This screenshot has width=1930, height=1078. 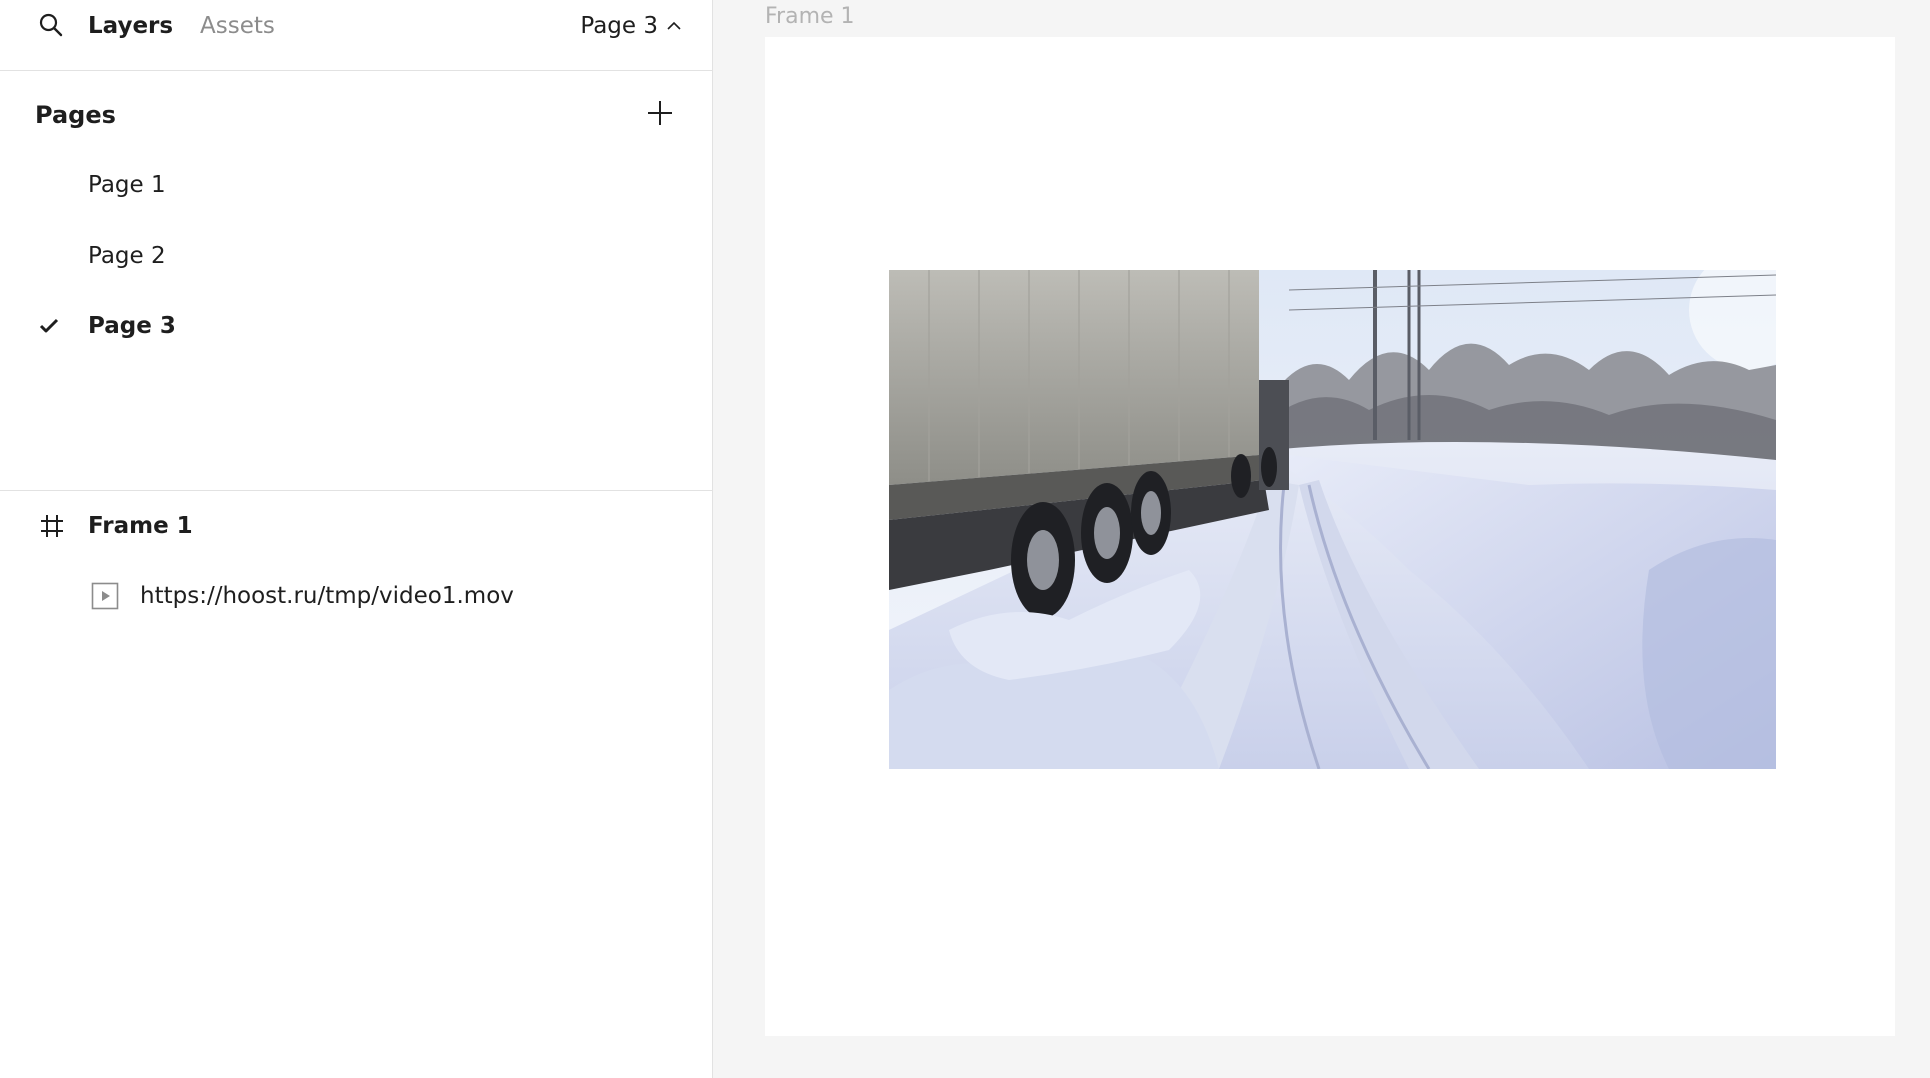 I want to click on page-item-page-3: Page 3, so click(x=356, y=326).